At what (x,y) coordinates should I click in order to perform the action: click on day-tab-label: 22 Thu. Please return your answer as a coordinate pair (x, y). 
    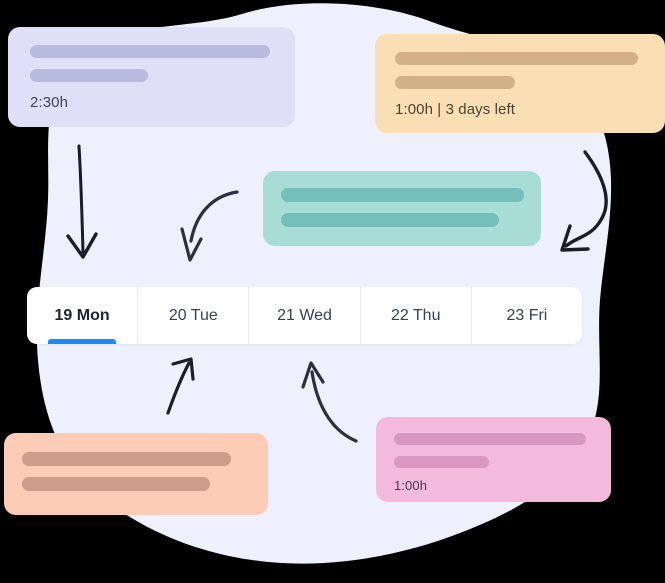
    Looking at the image, I should click on (415, 315).